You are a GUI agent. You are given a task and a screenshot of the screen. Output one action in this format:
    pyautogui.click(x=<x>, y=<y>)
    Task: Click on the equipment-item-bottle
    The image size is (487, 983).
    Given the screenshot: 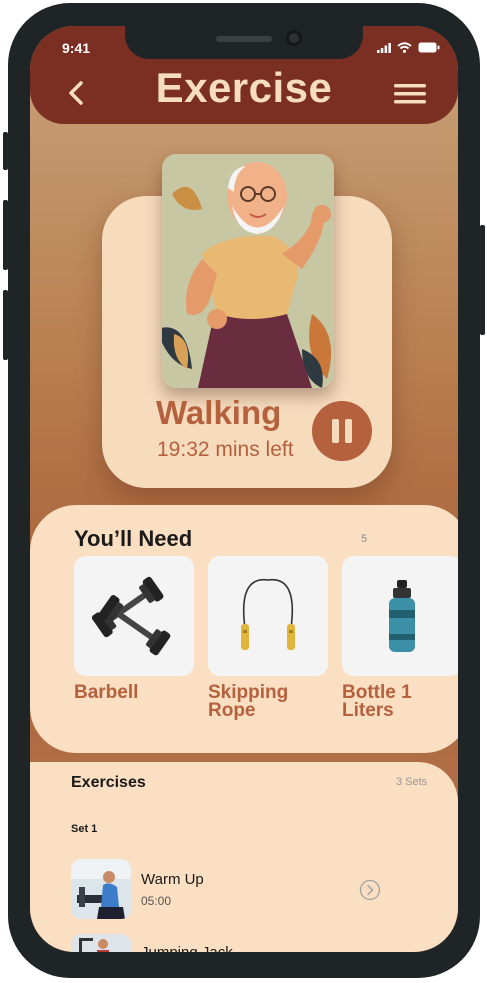 What is the action you would take?
    pyautogui.click(x=400, y=616)
    